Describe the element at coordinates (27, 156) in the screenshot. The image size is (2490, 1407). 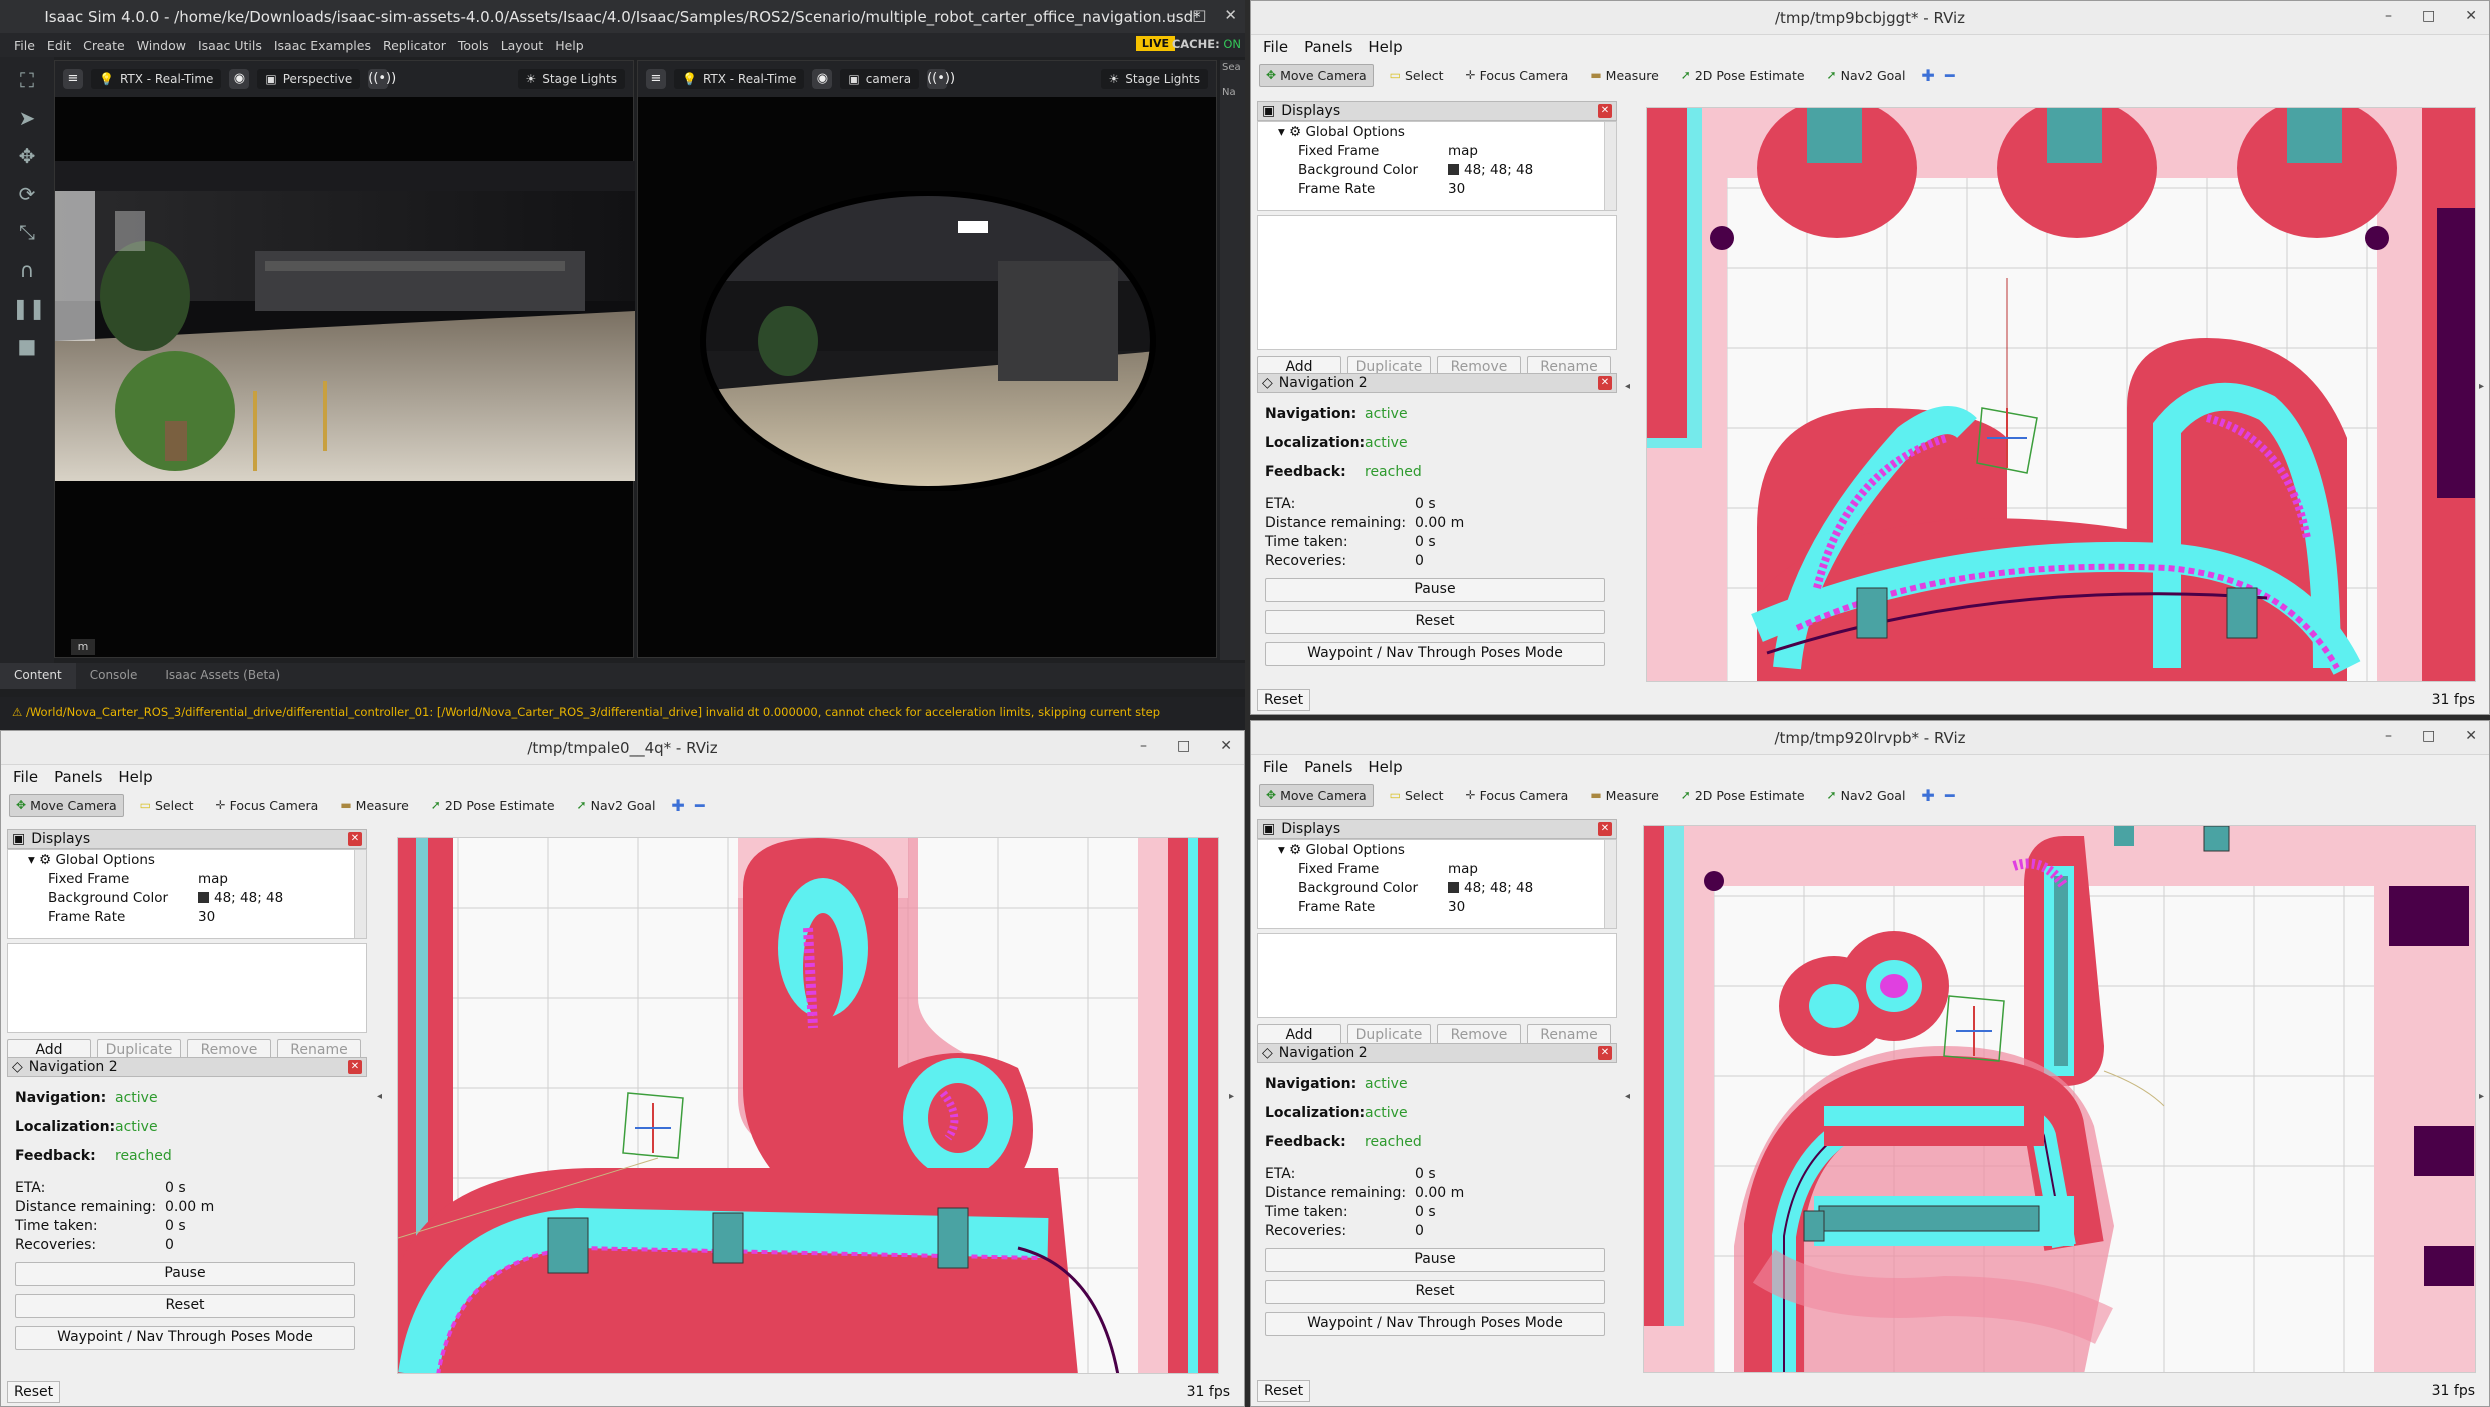
I see `move-icon: ✥` at that location.